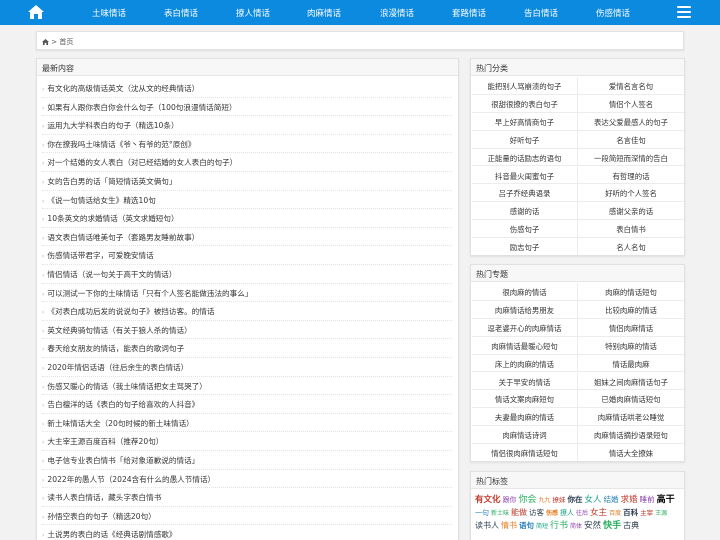 This screenshot has width=720, height=540. What do you see at coordinates (247, 218) in the screenshot?
I see `latest-list-item: › 10条英文的求婚情话（英文求婚短句）` at bounding box center [247, 218].